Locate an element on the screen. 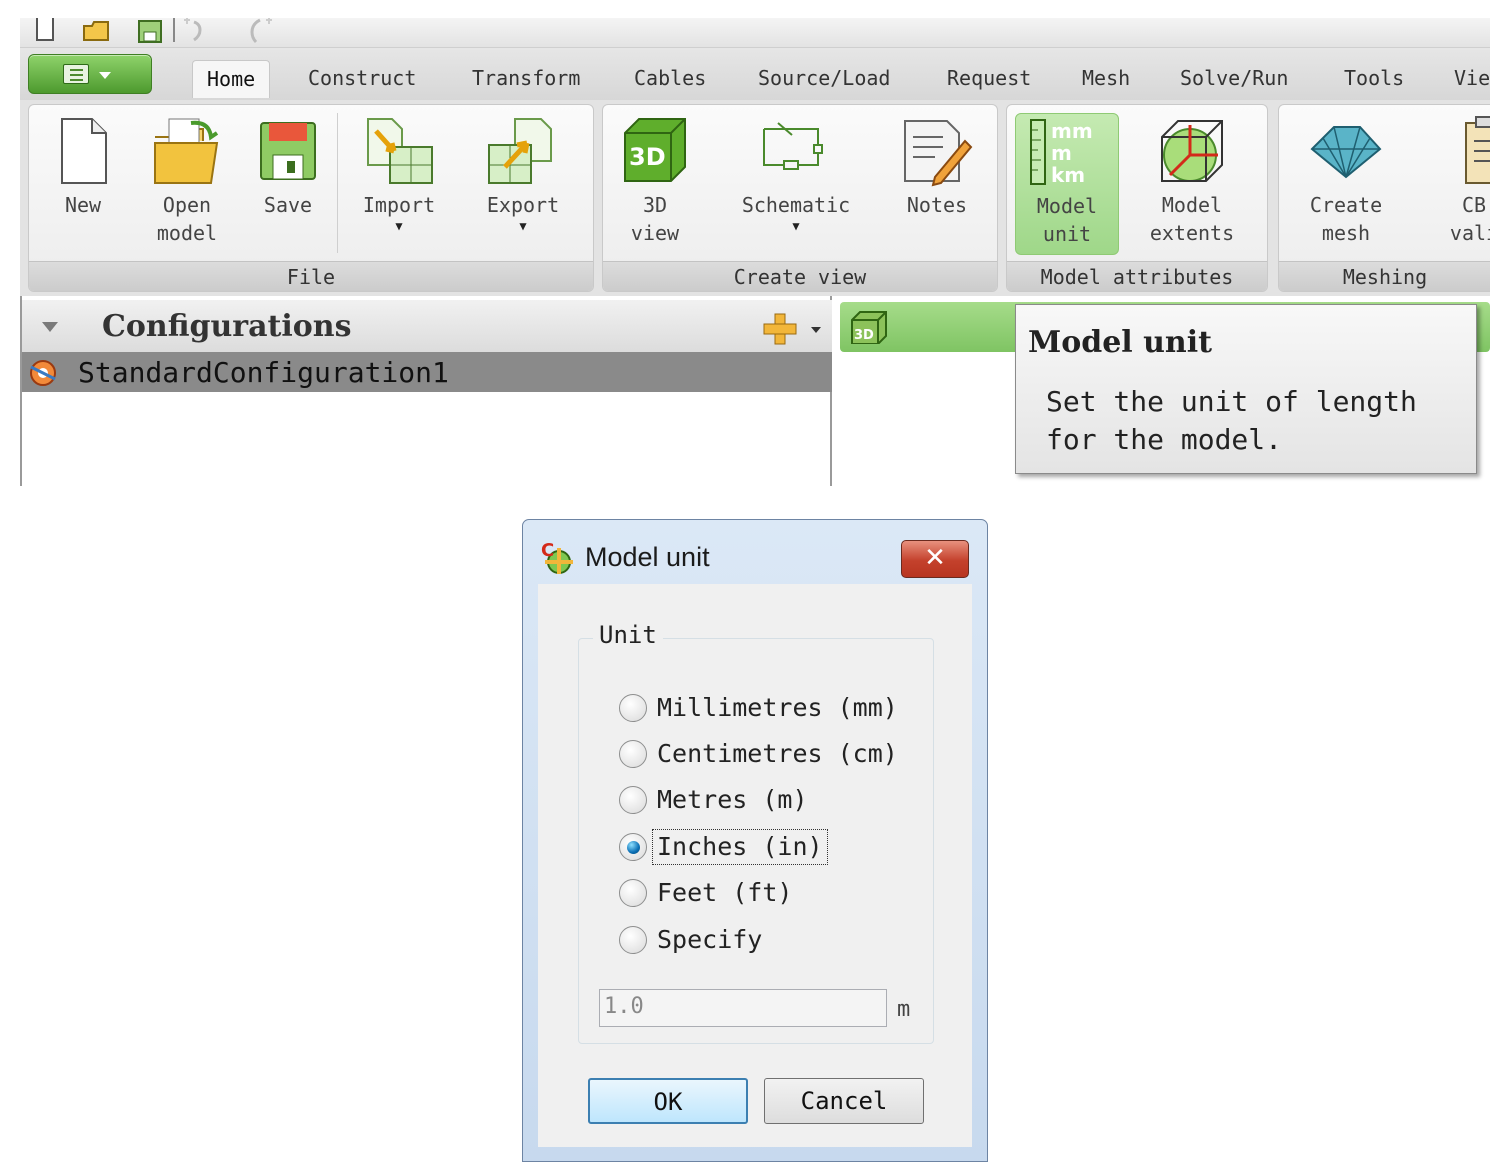 This screenshot has width=1512, height=1162. create-mesh-button: Create mesh is located at coordinates (1346, 181).